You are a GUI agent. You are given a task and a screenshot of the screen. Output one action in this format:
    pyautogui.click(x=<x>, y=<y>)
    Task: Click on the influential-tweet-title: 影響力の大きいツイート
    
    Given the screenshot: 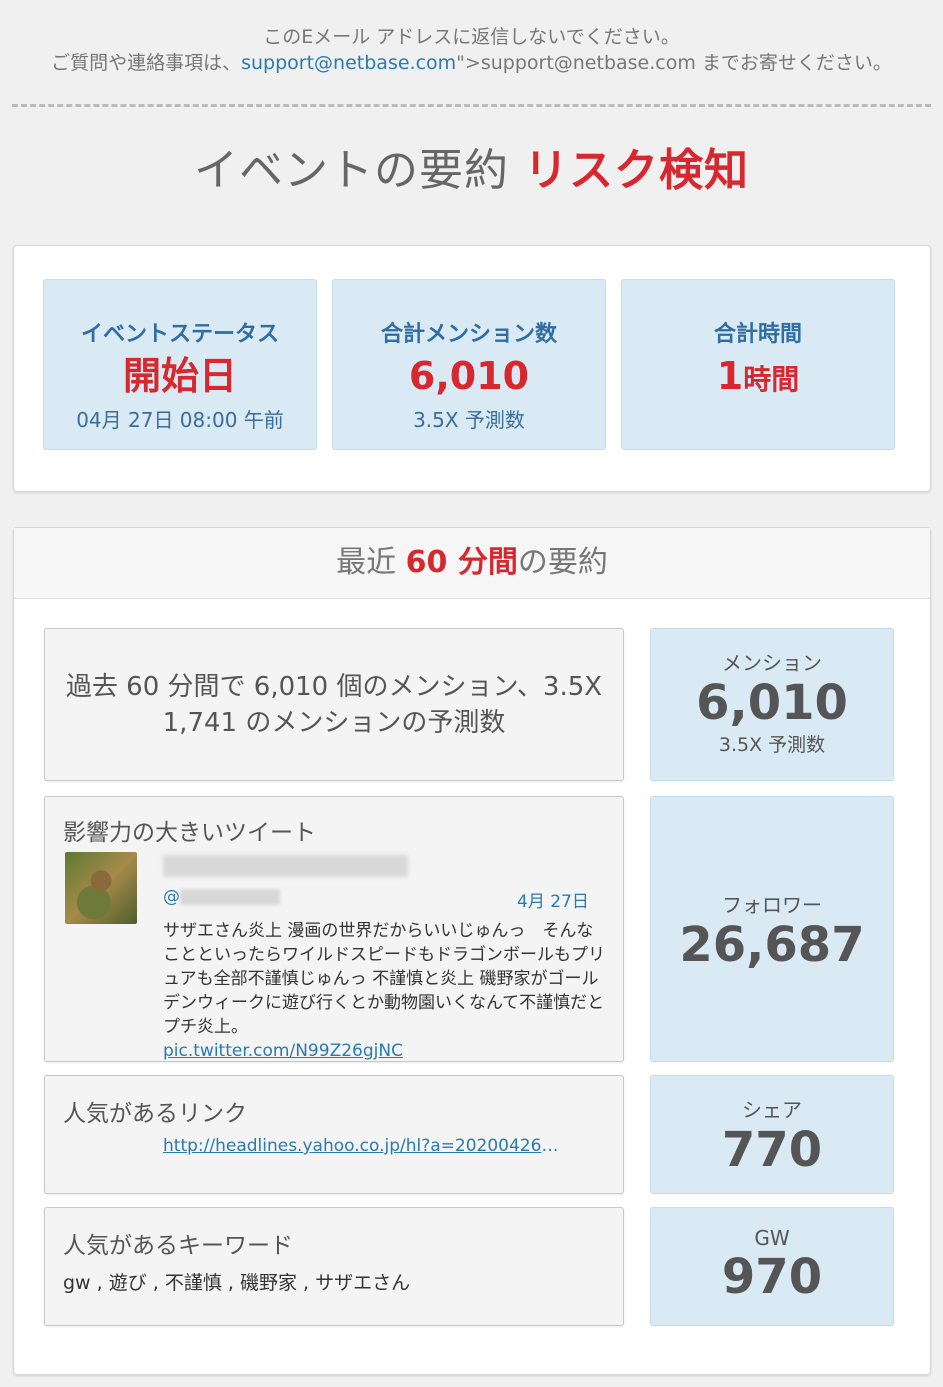 What is the action you would take?
    pyautogui.click(x=189, y=833)
    